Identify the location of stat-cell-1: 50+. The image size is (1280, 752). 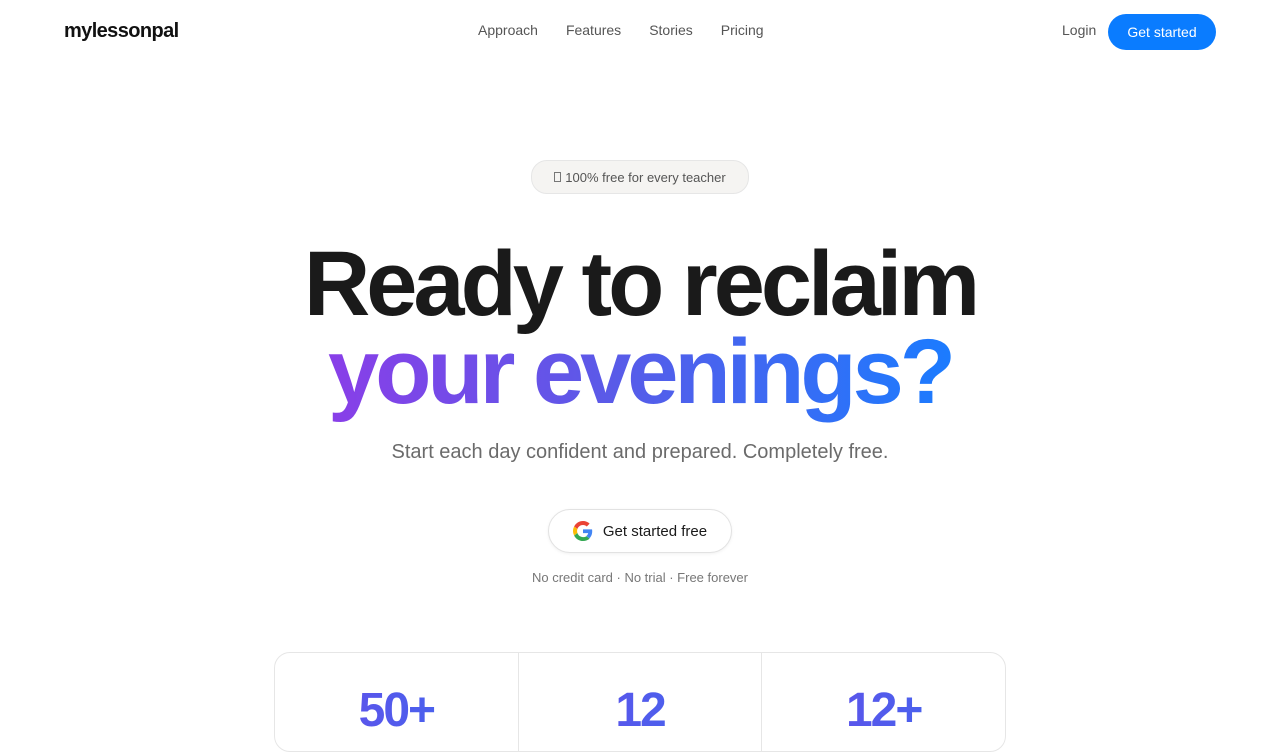
(397, 702).